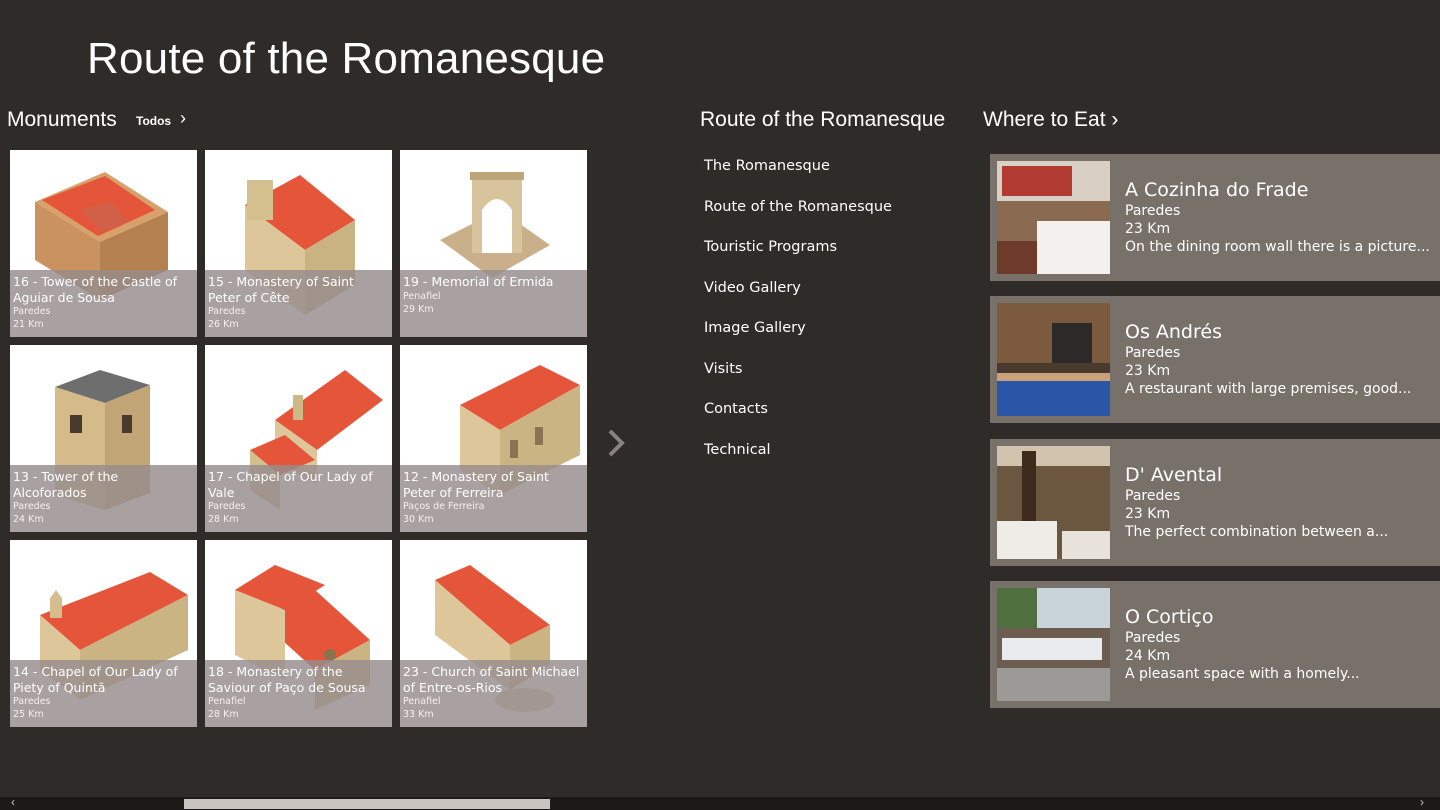 Image resolution: width=1440 pixels, height=810 pixels. What do you see at coordinates (1169, 617) in the screenshot?
I see `restaurant-name: O Cortiço` at bounding box center [1169, 617].